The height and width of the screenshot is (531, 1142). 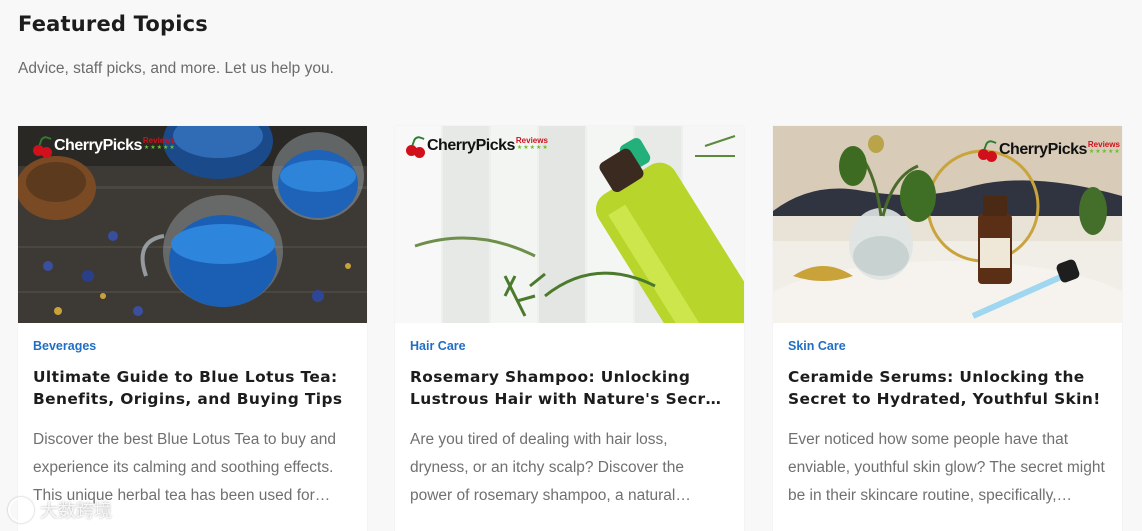 I want to click on card-image-rosemary-shampoo: CherryPicks Reviews ★★★★★, so click(x=569, y=224).